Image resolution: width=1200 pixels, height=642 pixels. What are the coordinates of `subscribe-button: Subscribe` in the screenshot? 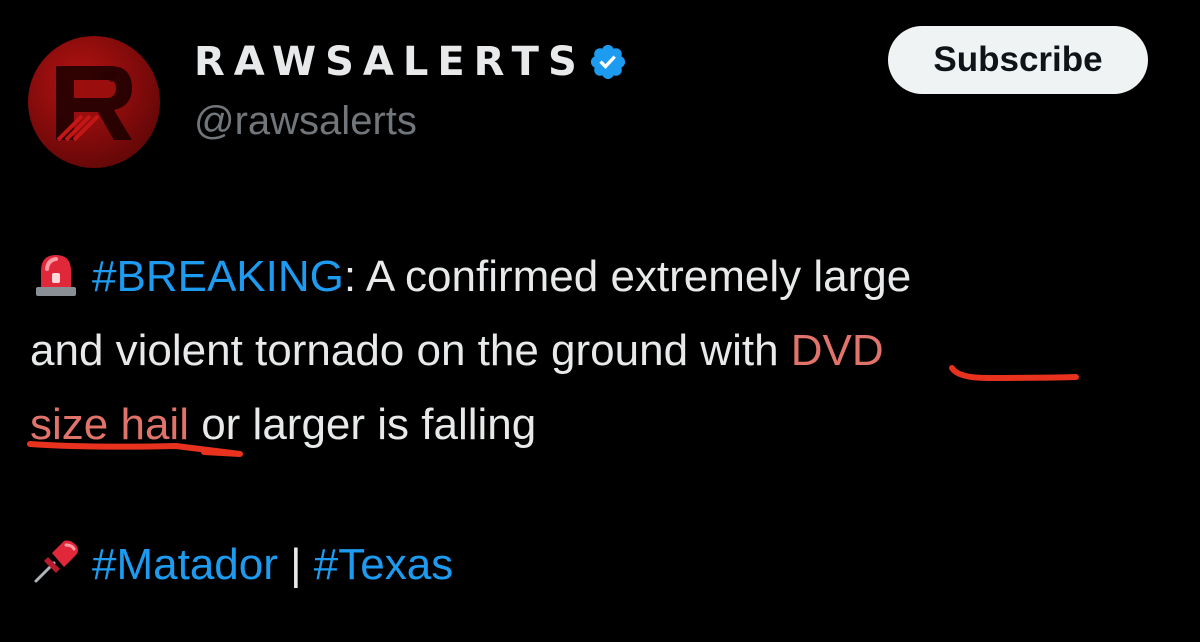 It's located at (1018, 60).